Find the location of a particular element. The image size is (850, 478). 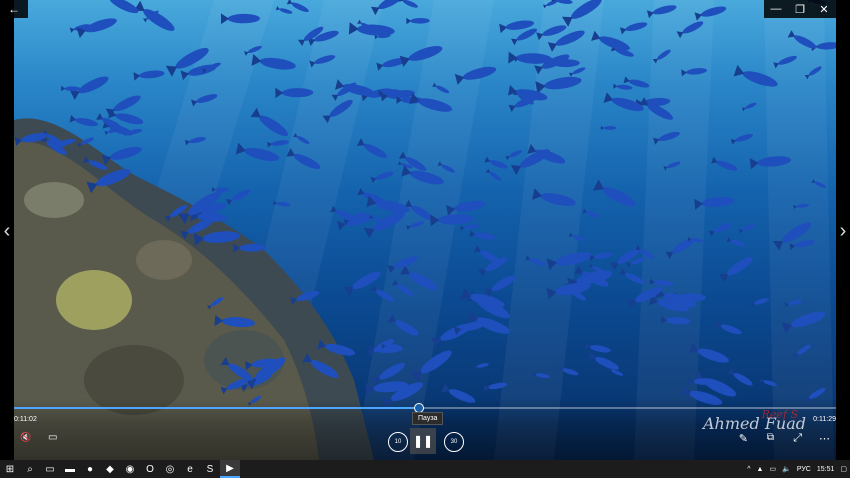

fullscreen-icon: ⤢ is located at coordinates (797, 438).